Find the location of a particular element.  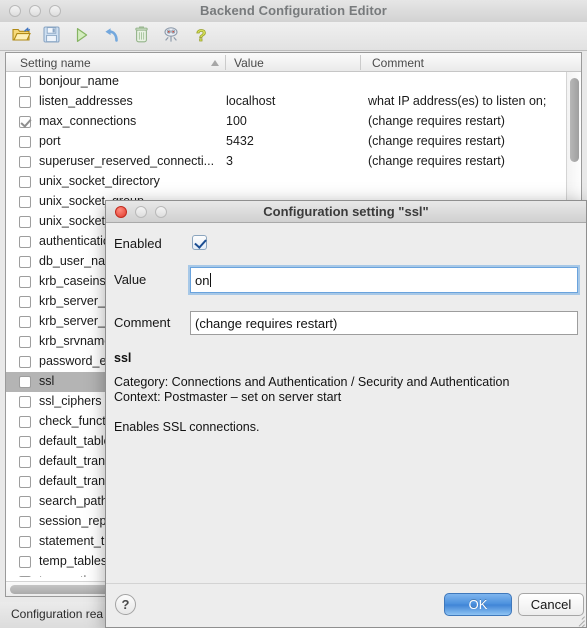

undo-button is located at coordinates (111, 36).